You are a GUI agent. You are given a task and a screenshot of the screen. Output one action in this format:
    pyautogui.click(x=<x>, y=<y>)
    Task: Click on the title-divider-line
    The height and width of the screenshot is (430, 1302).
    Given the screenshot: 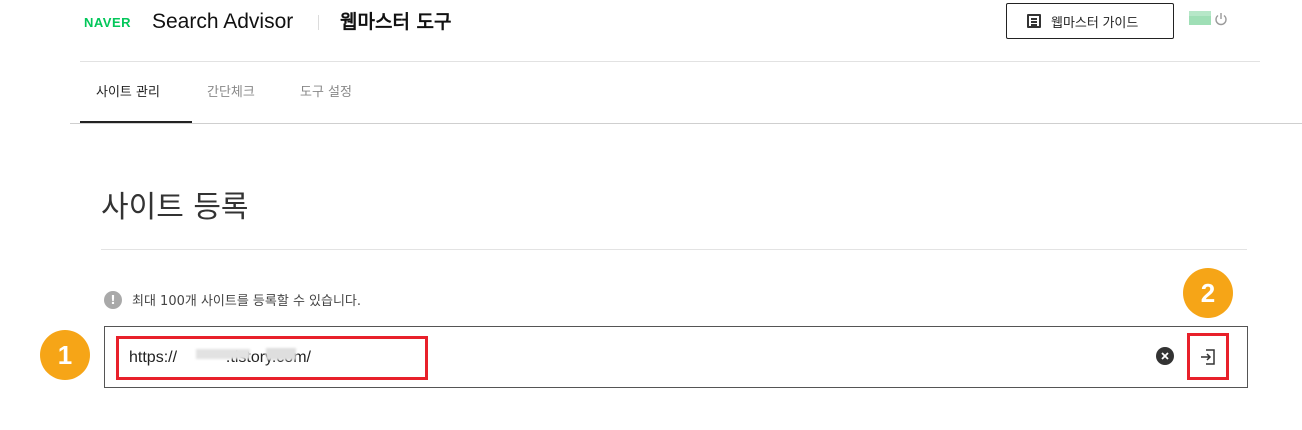 What is the action you would take?
    pyautogui.click(x=674, y=249)
    